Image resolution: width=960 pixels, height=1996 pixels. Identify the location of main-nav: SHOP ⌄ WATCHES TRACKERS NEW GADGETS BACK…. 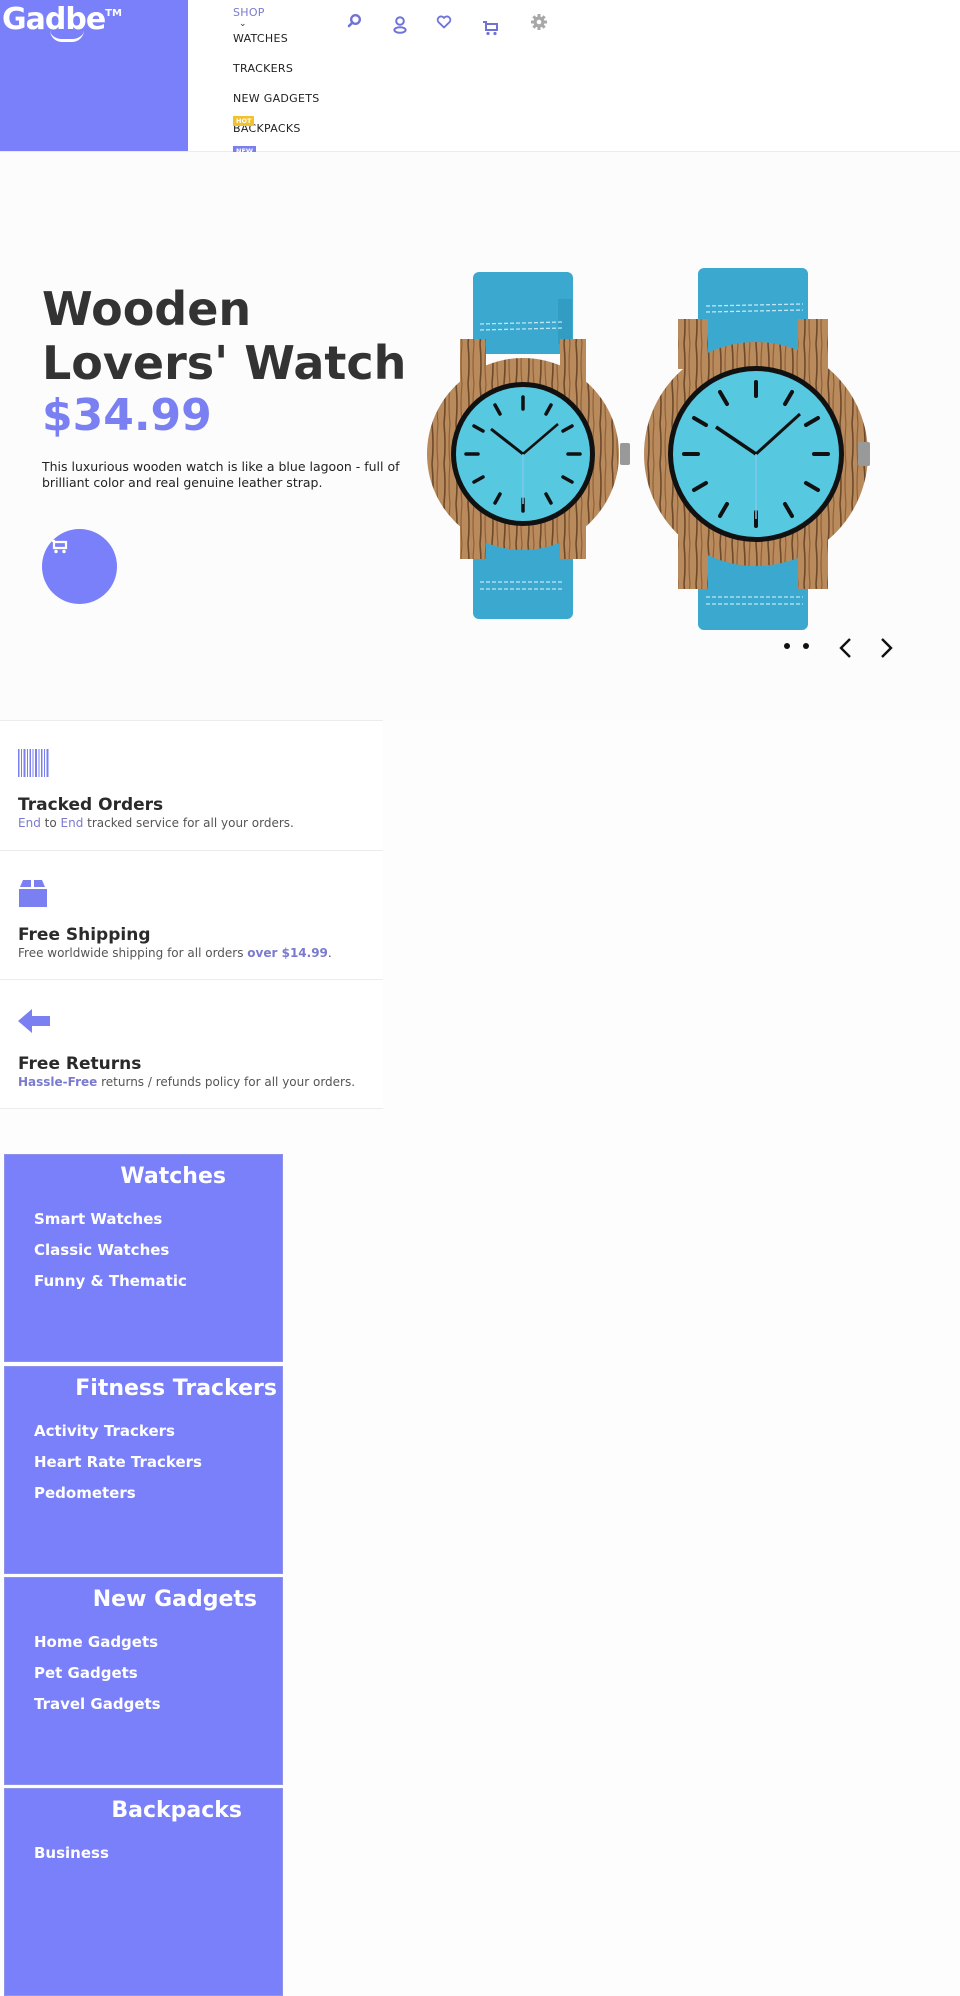
(276, 79).